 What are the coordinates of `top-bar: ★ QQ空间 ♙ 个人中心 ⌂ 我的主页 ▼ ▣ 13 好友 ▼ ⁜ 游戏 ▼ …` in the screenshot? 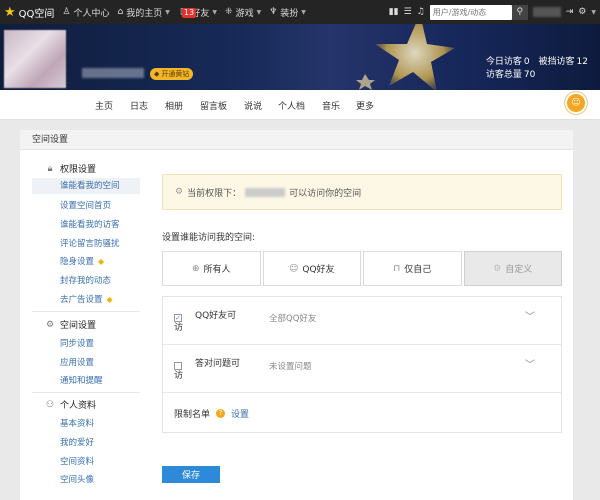 It's located at (300, 12).